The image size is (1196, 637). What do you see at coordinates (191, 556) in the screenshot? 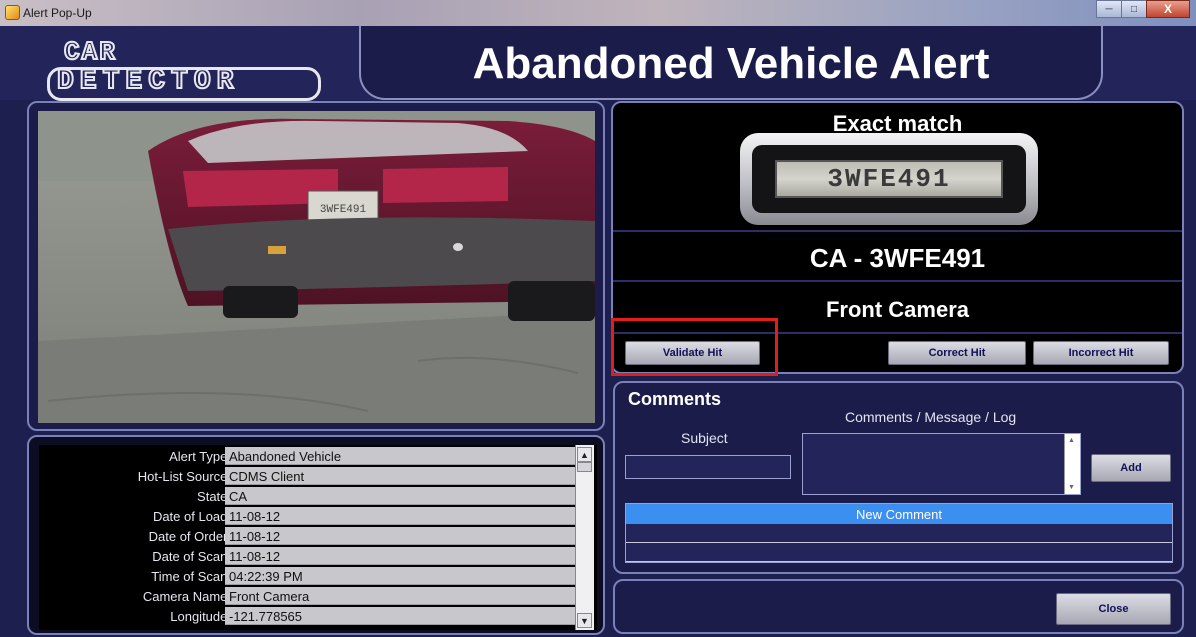
I see `detail-label: Date of Scan:` at bounding box center [191, 556].